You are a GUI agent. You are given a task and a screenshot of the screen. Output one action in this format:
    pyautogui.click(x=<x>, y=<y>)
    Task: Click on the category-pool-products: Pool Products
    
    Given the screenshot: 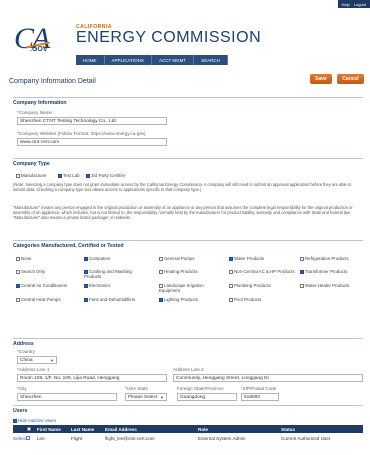 What is the action you would take?
    pyautogui.click(x=262, y=300)
    